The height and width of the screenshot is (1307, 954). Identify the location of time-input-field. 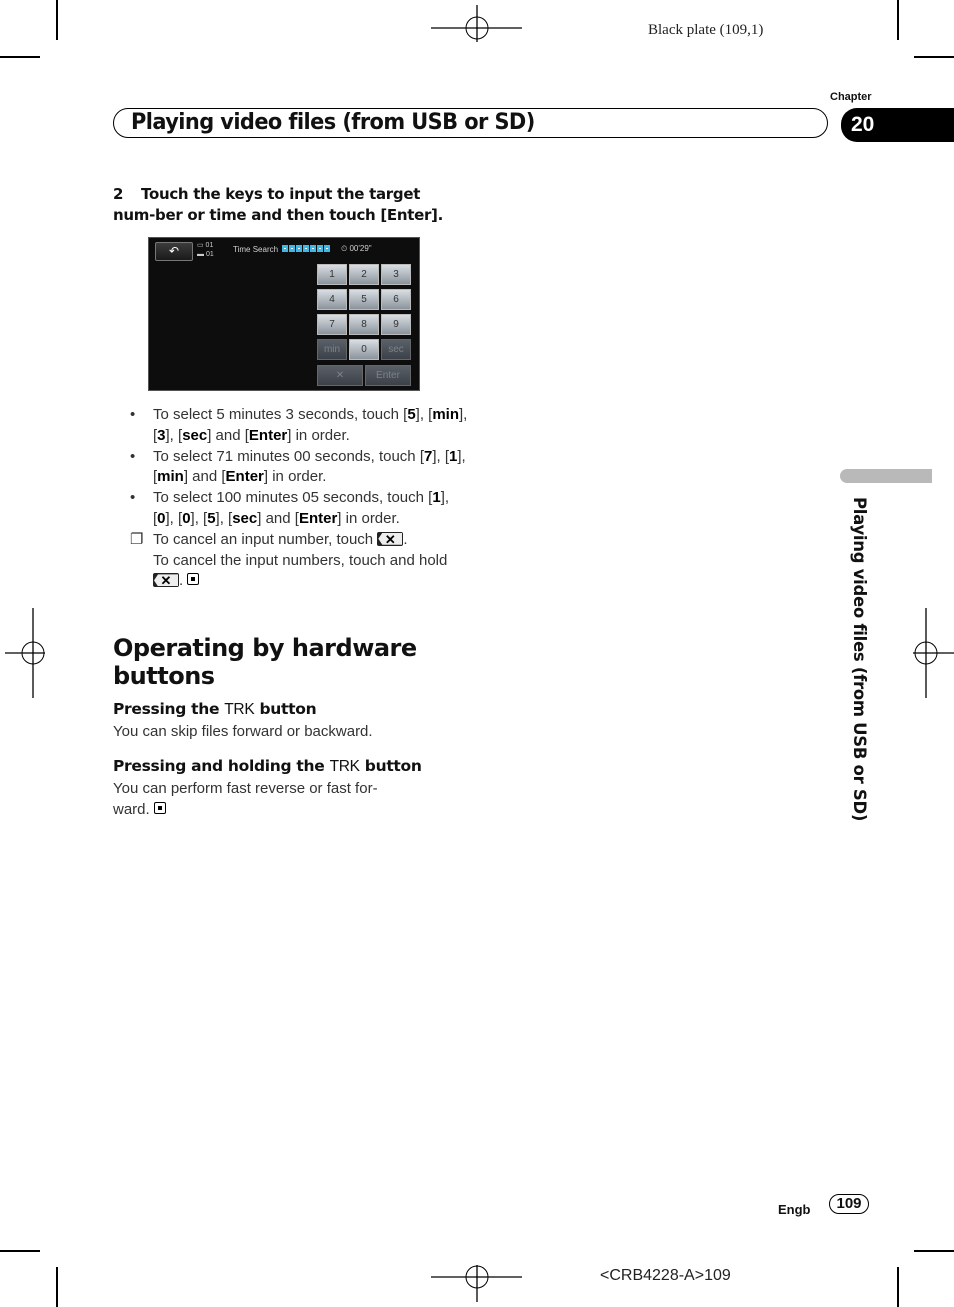
(306, 248).